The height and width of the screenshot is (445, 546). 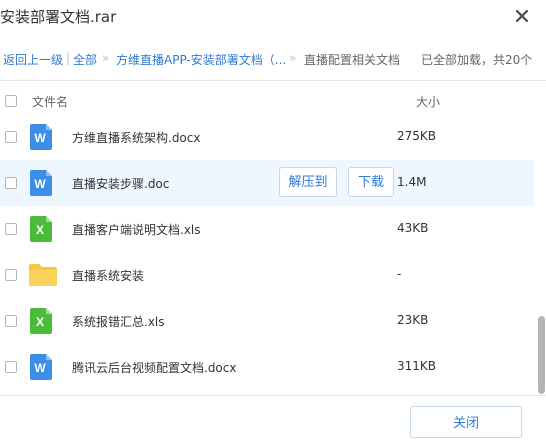 What do you see at coordinates (58, 17) in the screenshot?
I see `dialog-title: 安装部署文档.rar` at bounding box center [58, 17].